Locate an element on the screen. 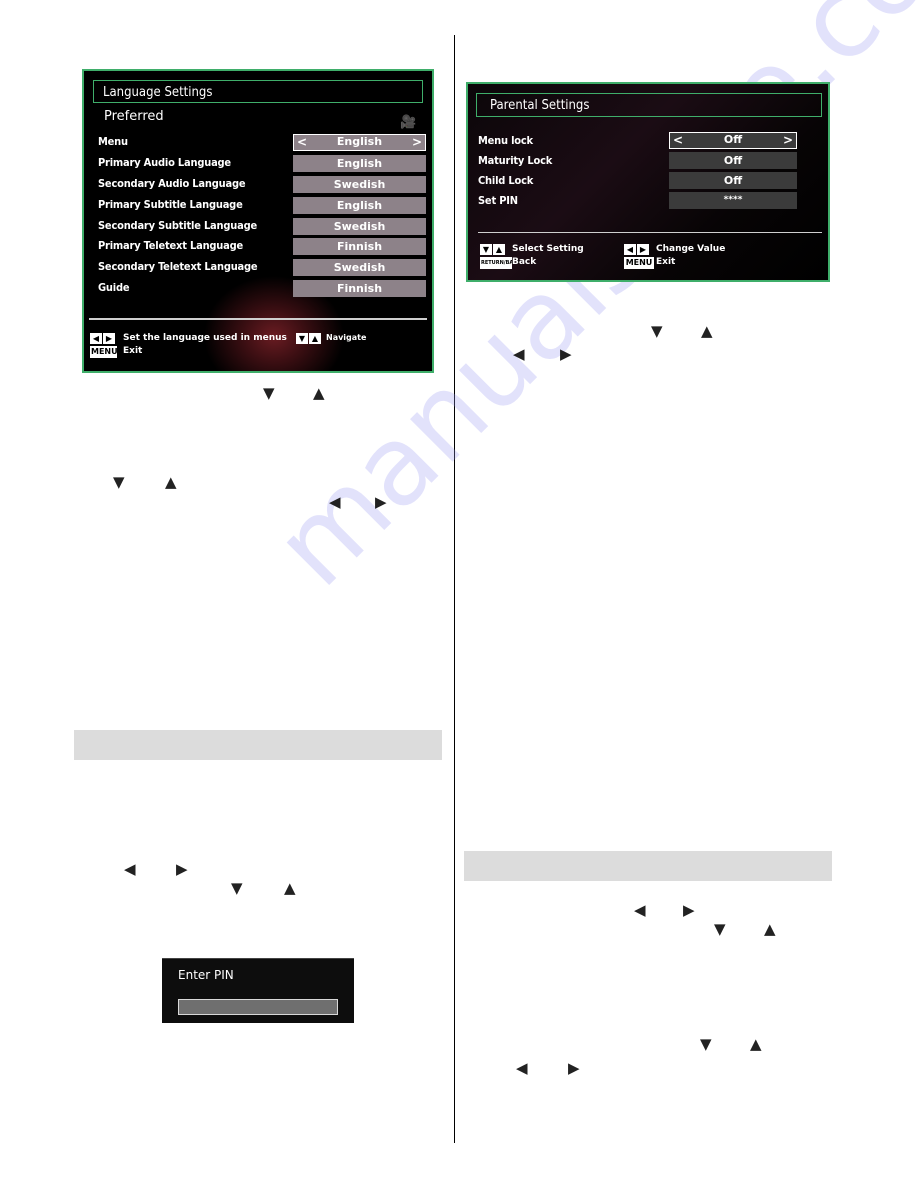 The image size is (918, 1188). primary-teletext-label: Primary Teletext Language is located at coordinates (171, 245).